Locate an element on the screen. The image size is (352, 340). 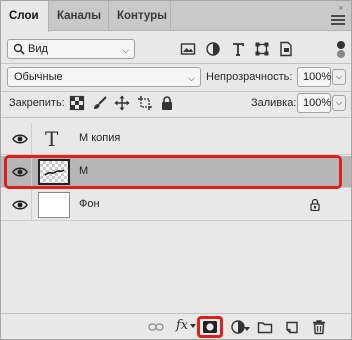
layer-name: Фон is located at coordinates (89, 204).